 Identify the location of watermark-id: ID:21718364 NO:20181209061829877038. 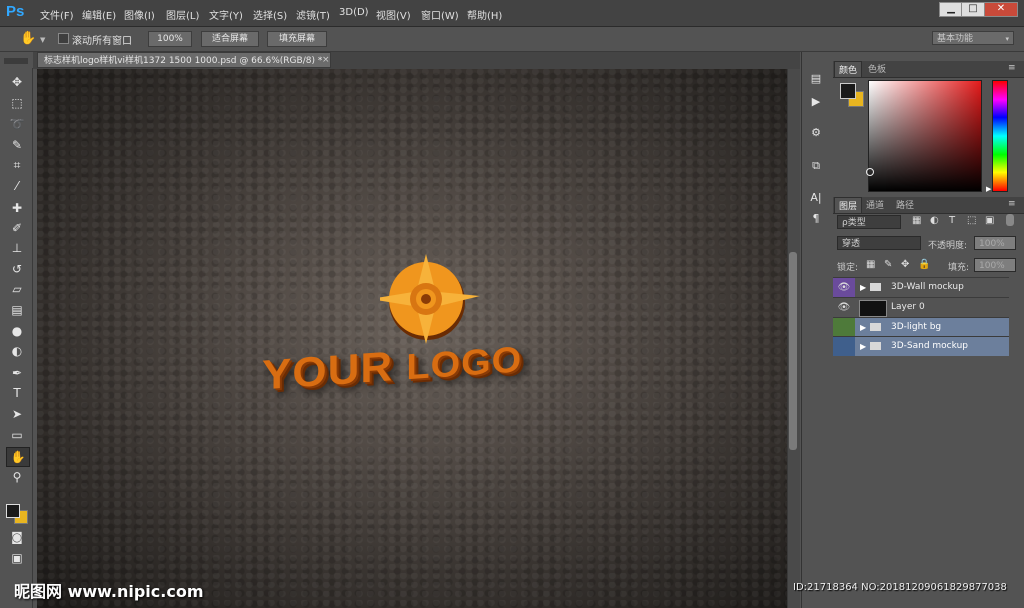
(900, 587).